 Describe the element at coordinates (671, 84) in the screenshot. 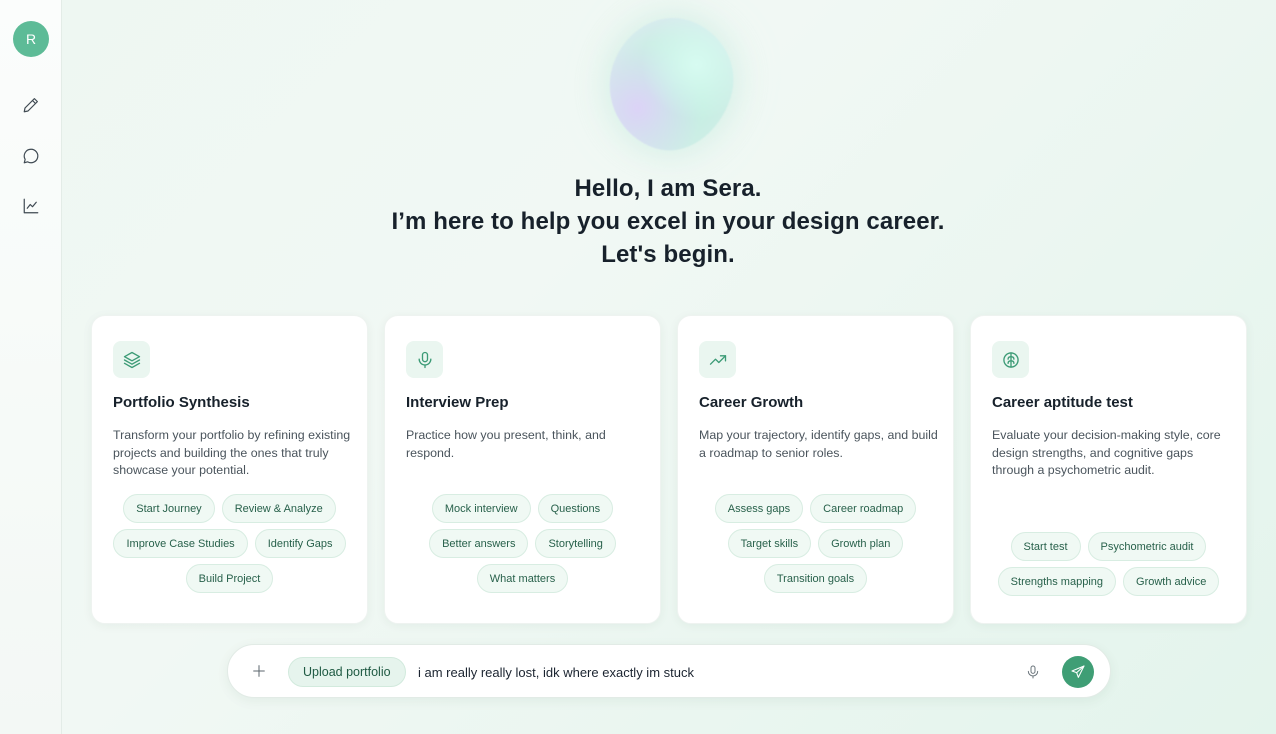

I see `sera-orb` at that location.